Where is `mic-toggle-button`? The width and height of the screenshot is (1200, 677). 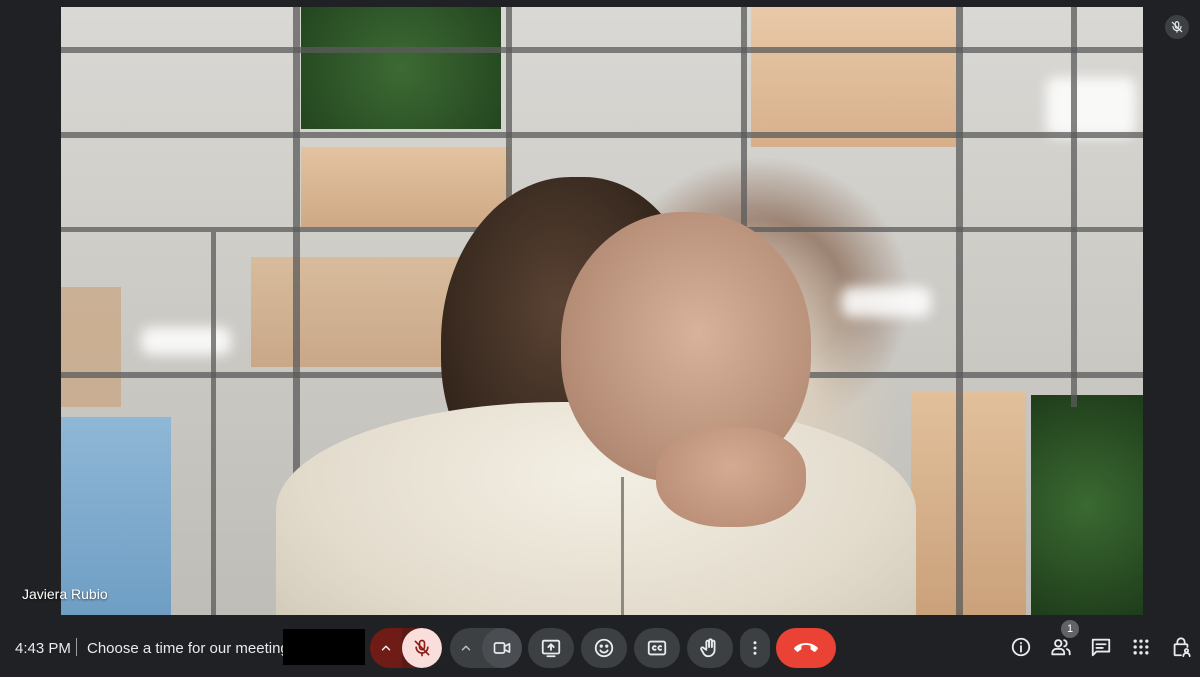
mic-toggle-button is located at coordinates (422, 648).